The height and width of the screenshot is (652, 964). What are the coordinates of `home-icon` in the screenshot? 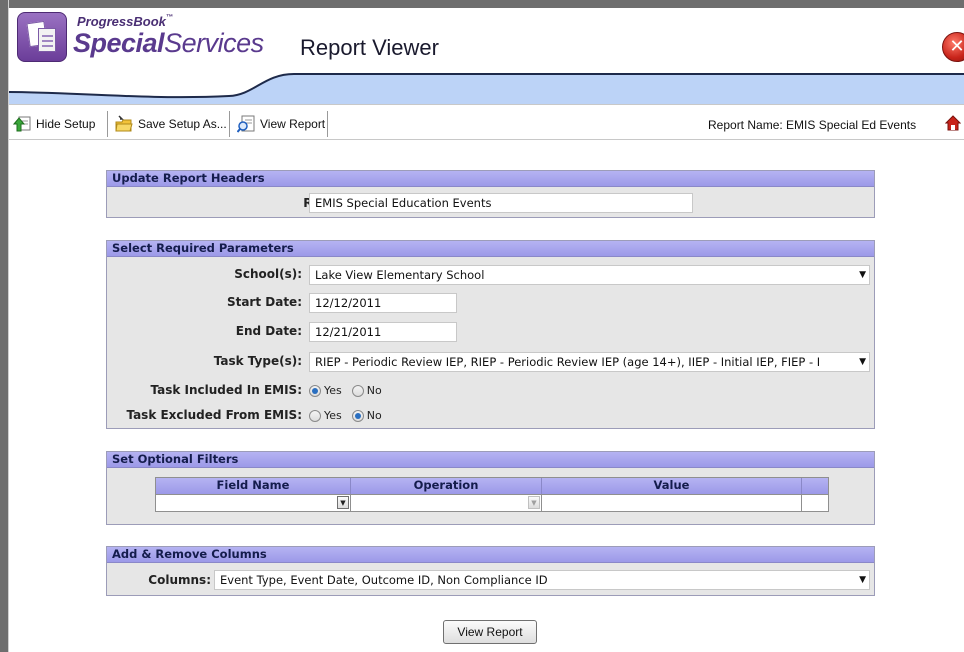 It's located at (953, 123).